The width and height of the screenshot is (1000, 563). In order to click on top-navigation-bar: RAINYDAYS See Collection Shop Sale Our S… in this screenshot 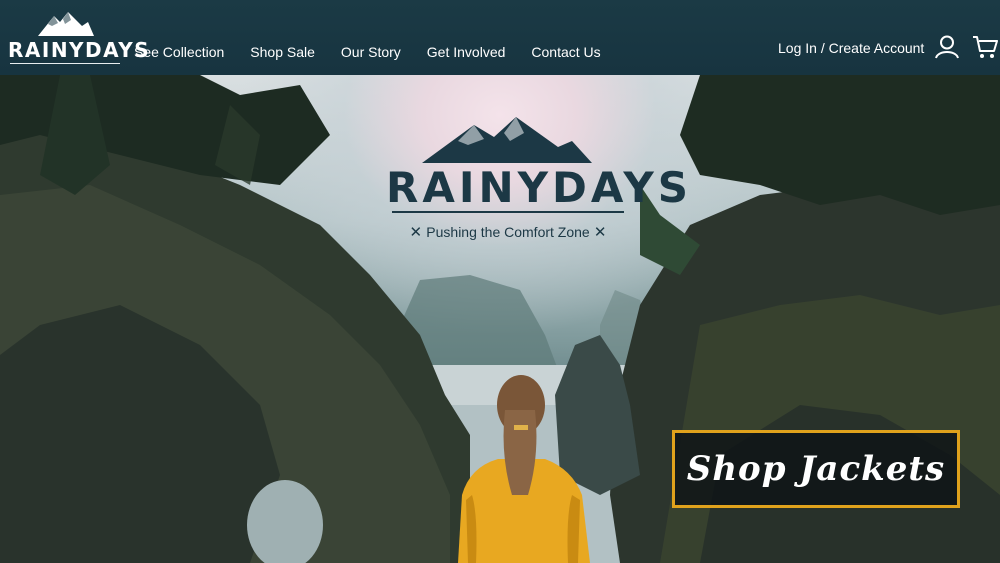, I will do `click(500, 37)`.